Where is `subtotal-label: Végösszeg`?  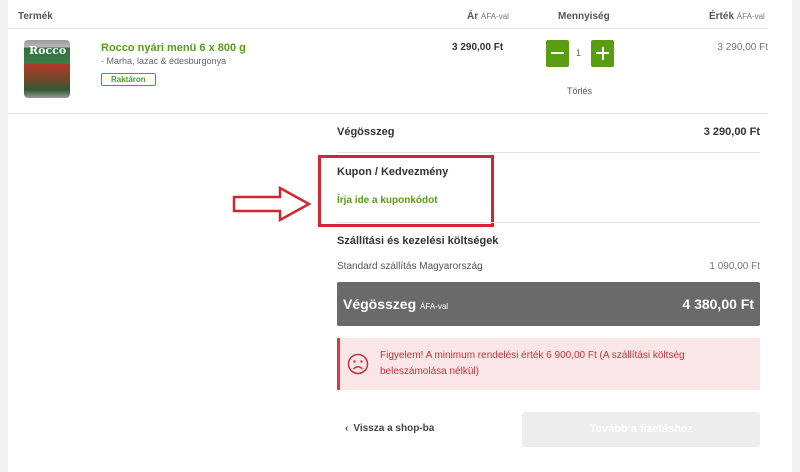
subtotal-label: Végösszeg is located at coordinates (366, 132).